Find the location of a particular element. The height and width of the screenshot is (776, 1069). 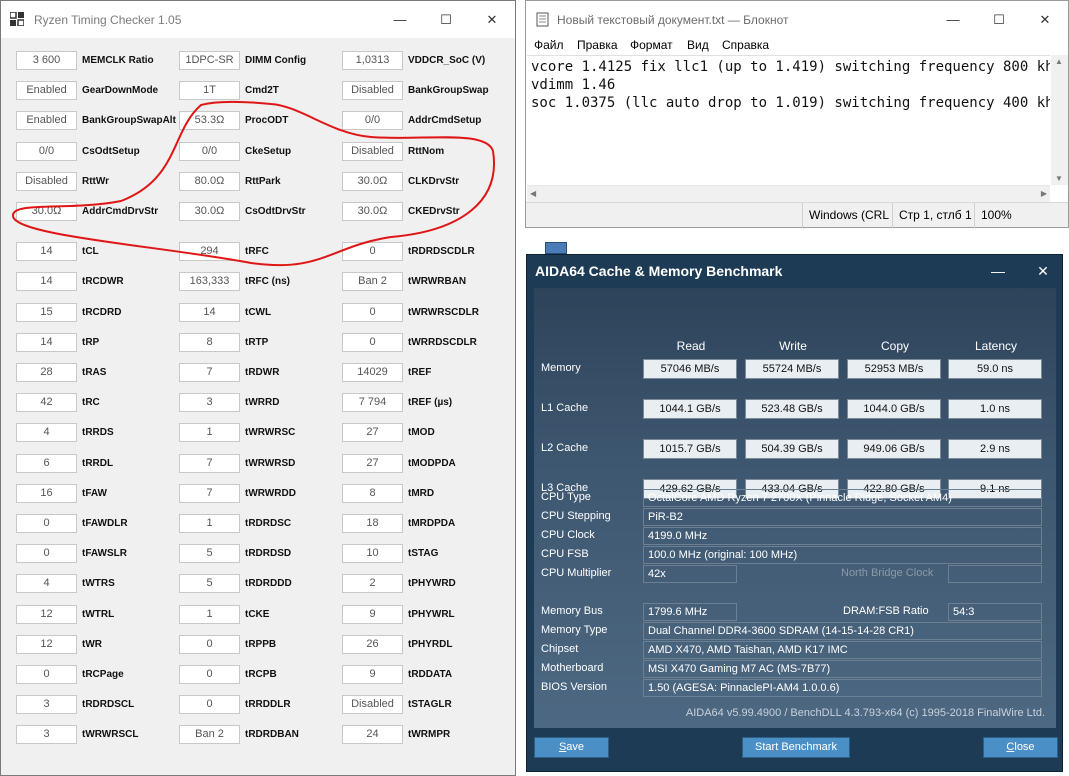

bios-version-field: 1.50 (AGESA: PinnaclePI-AM4 1.0.0.6) is located at coordinates (842, 688).